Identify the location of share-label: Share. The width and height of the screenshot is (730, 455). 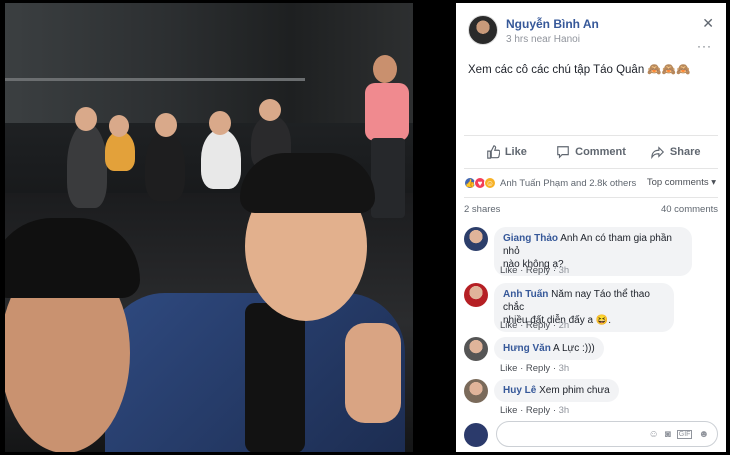
(685, 152).